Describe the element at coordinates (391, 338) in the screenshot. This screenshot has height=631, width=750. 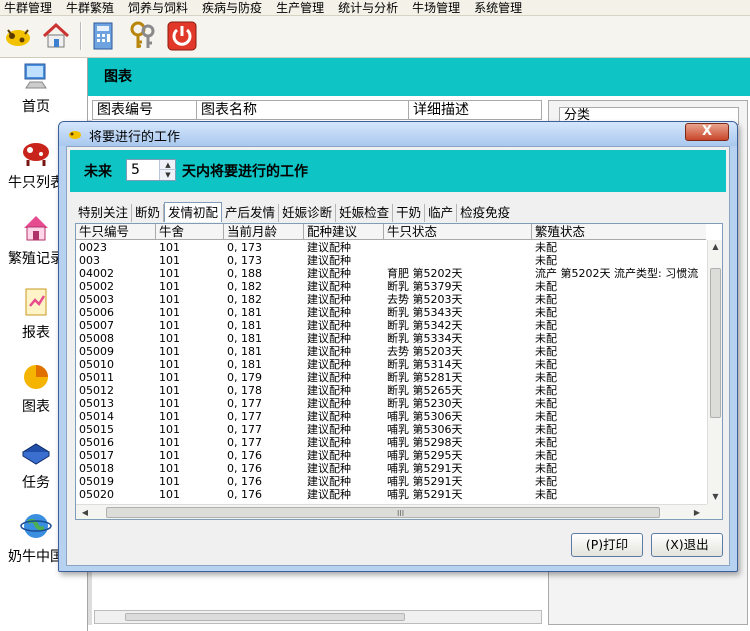
I see `table-row: 05008 101 0, 181 建议配种 断乳 第5334天 未配` at that location.